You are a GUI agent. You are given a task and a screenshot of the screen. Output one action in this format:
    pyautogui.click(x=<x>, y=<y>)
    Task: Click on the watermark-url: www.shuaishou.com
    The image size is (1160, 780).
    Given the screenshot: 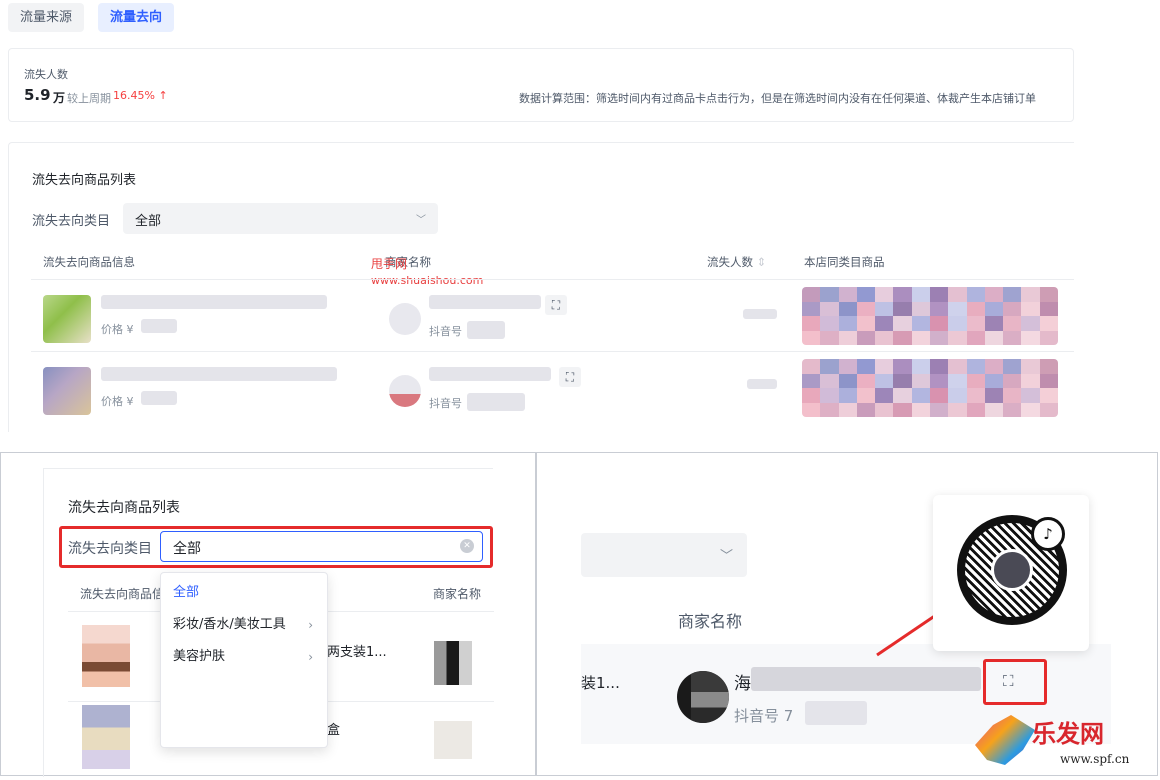 What is the action you would take?
    pyautogui.click(x=427, y=280)
    